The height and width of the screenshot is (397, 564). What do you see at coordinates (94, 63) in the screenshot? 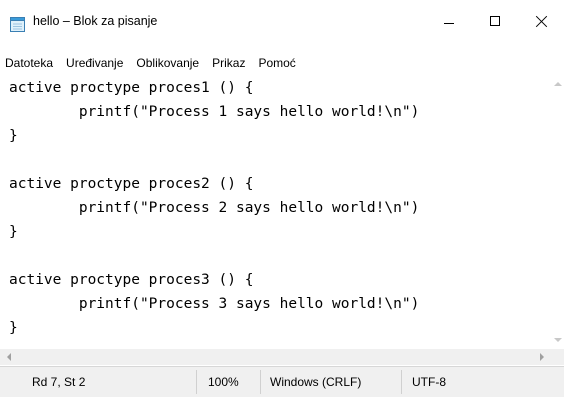
I see `menu-edit: Uređivanje` at bounding box center [94, 63].